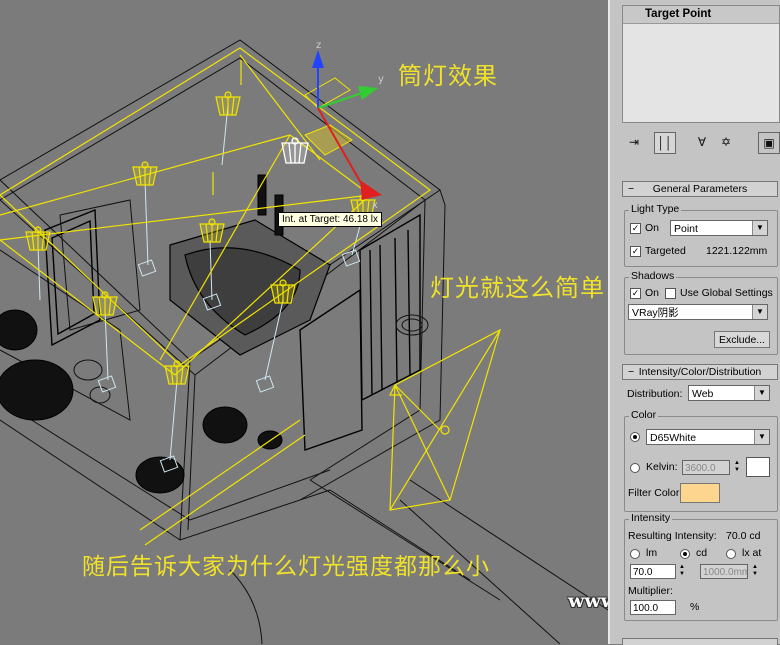 This screenshot has width=780, height=645. I want to click on modifier-stack-item: Target Point, so click(701, 15).